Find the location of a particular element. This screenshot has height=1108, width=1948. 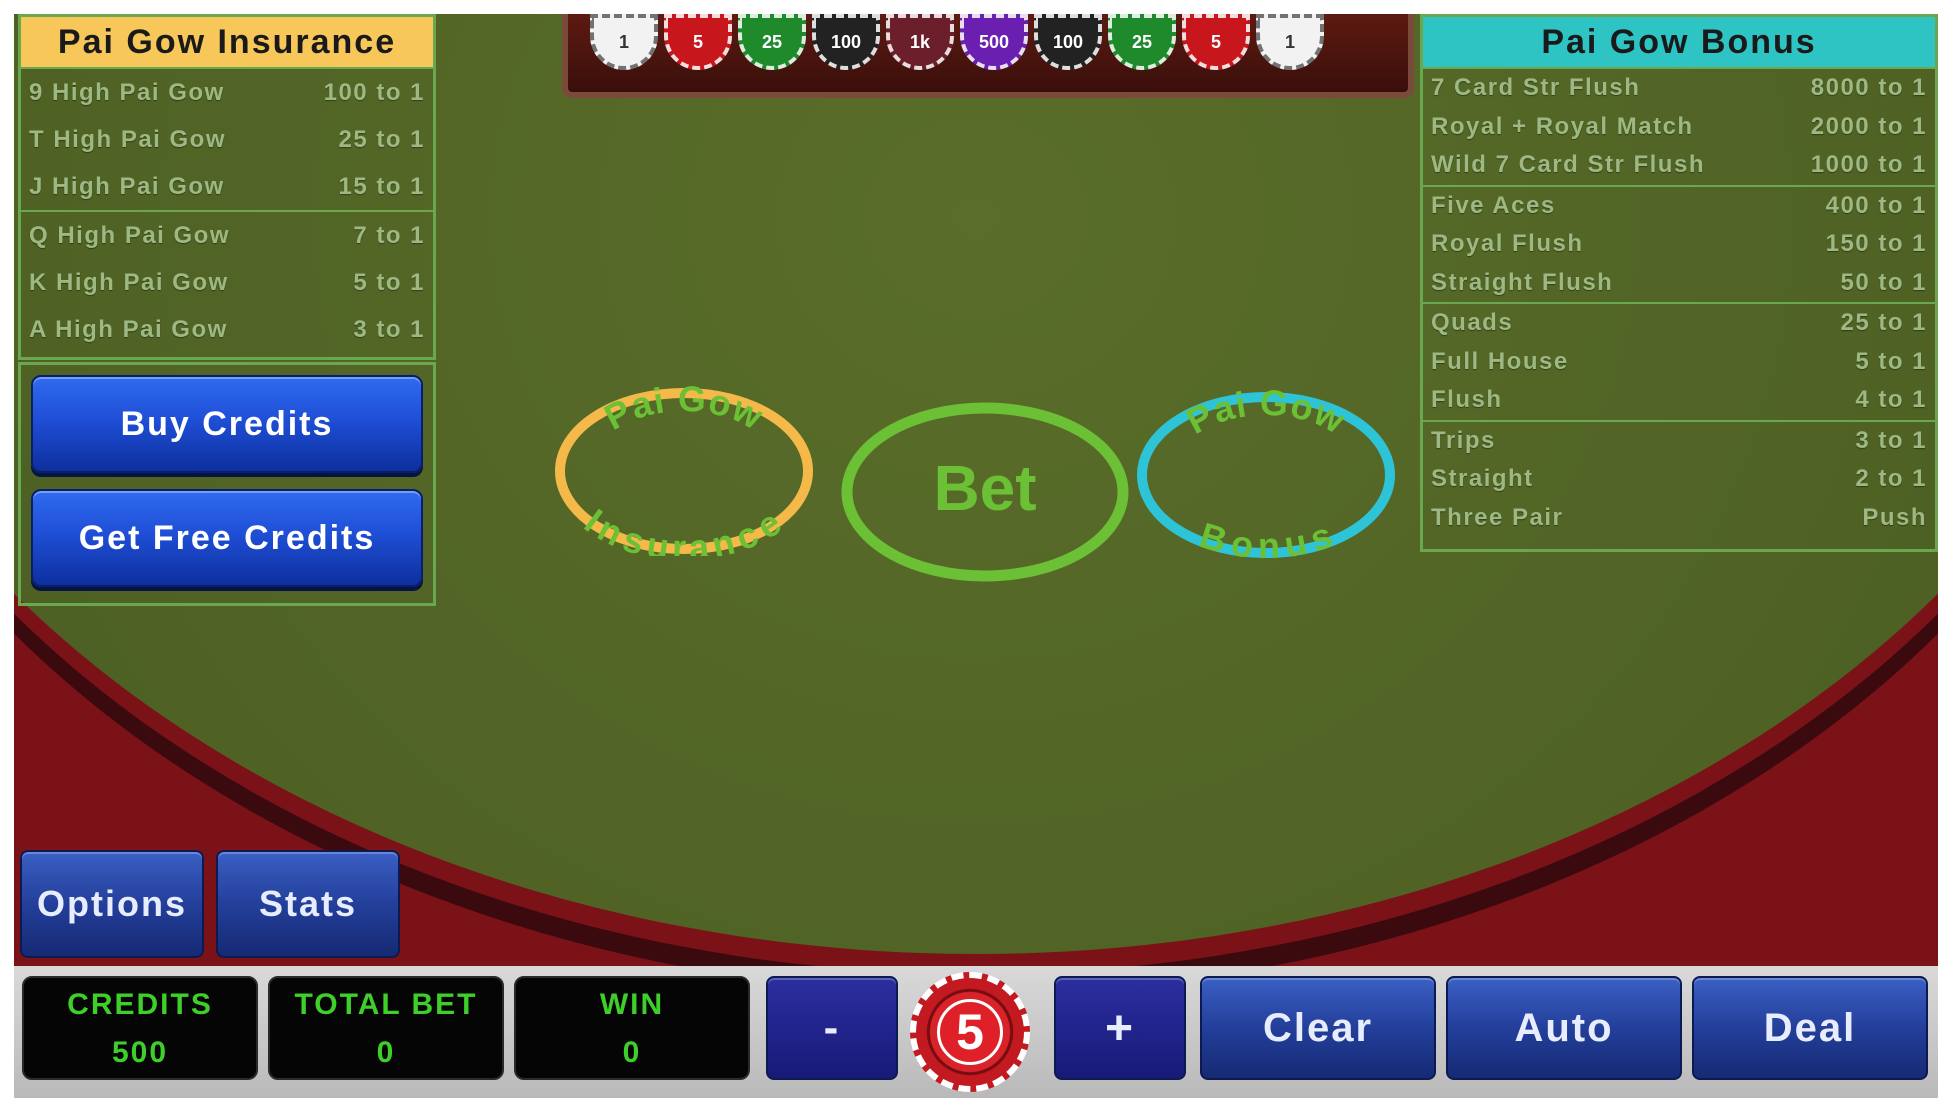

credits-panel: Buy Credits Get Free Credits is located at coordinates (227, 484).